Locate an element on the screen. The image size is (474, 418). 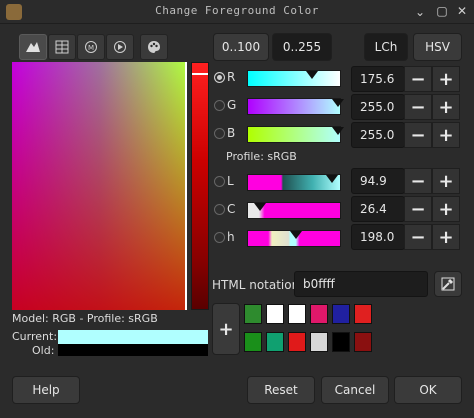
color-picker-button is located at coordinates (448, 284).